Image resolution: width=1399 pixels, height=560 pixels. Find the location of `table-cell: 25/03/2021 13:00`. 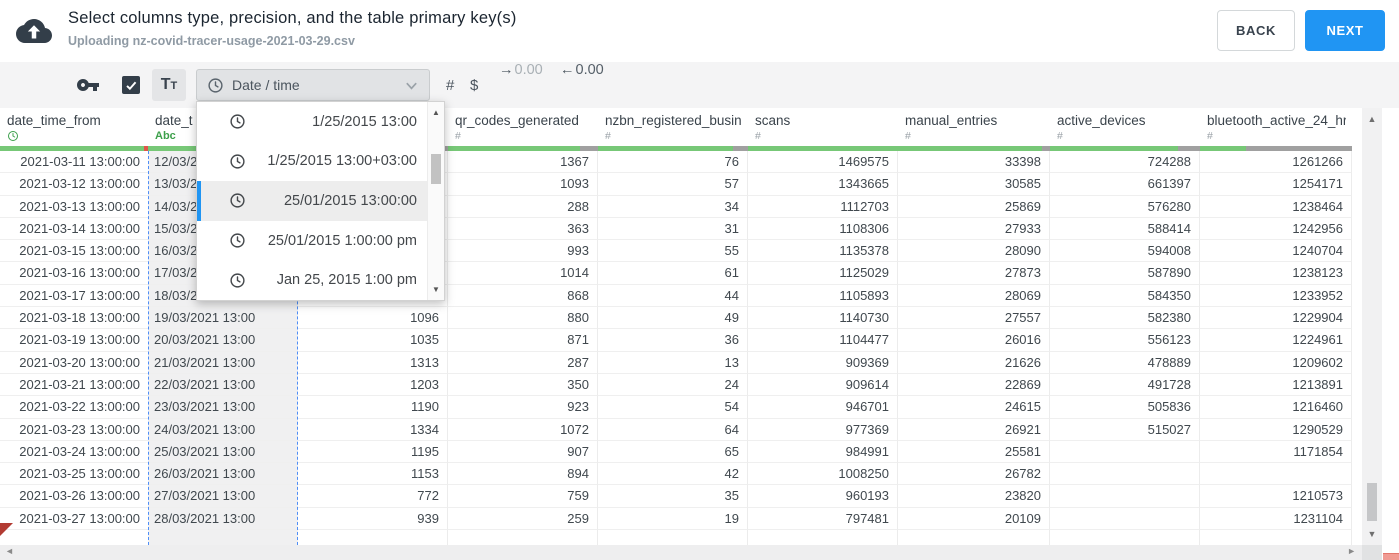

table-cell: 25/03/2021 13:00 is located at coordinates (223, 452).